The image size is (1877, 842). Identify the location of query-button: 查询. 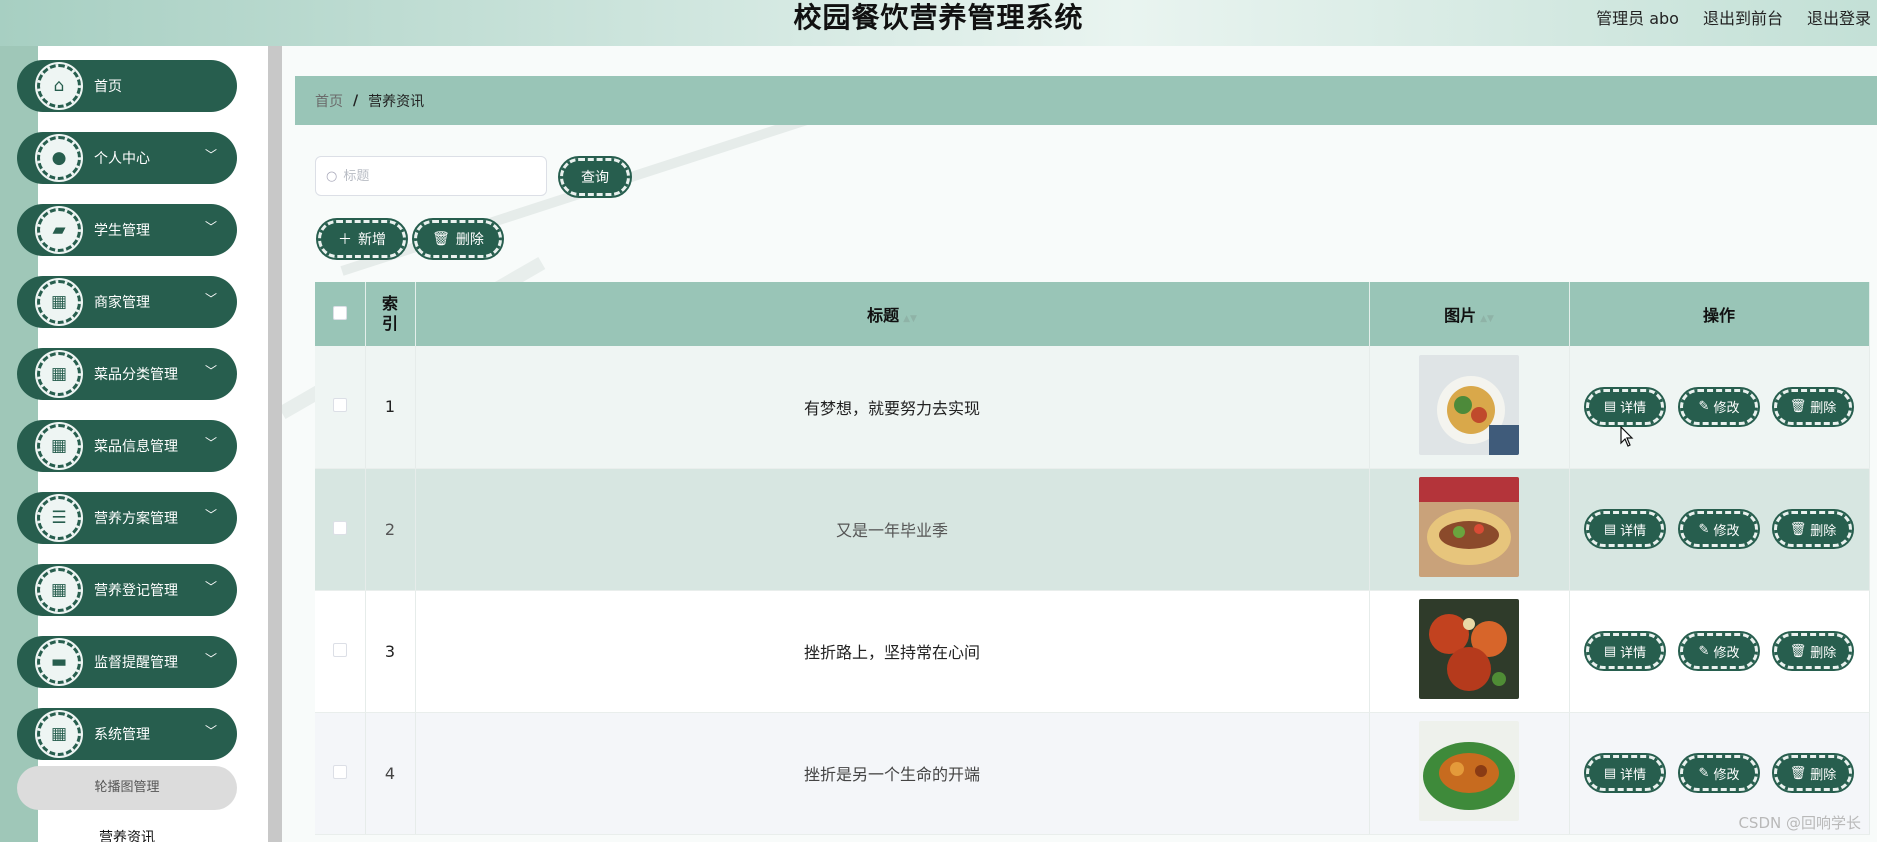
(595, 177).